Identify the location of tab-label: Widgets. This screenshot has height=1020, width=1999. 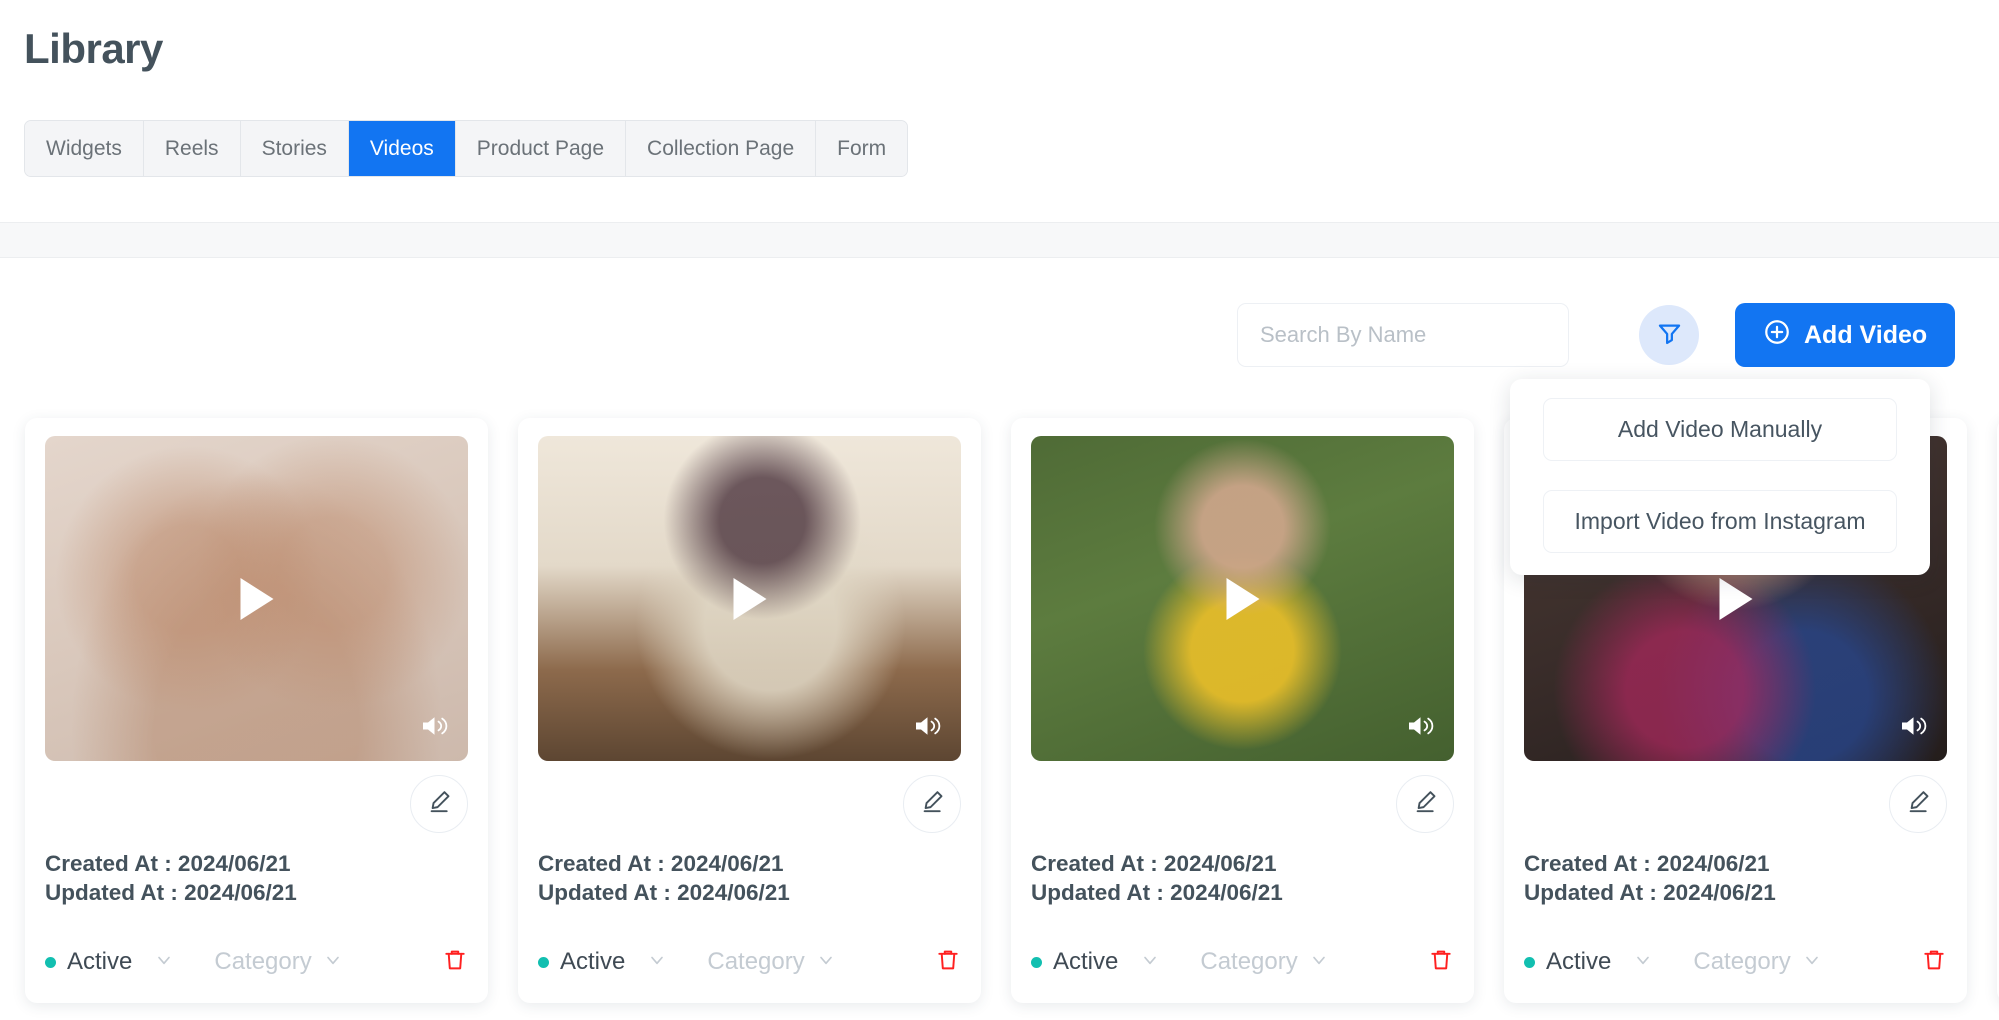
(84, 148).